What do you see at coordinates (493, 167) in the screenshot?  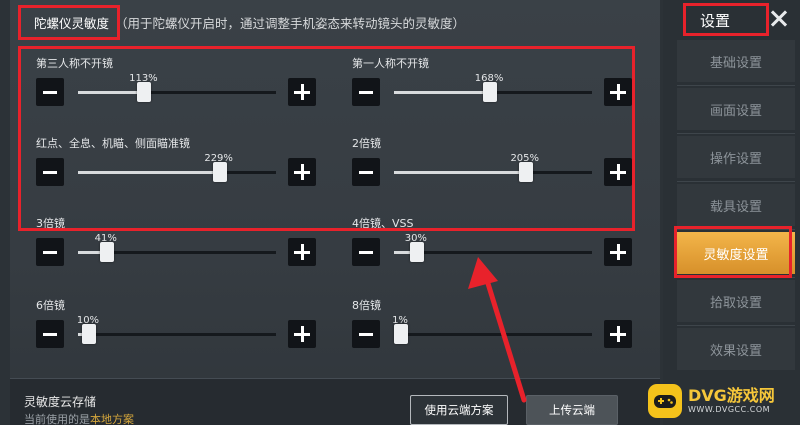 I see `sensitivity-slider: 205%` at bounding box center [493, 167].